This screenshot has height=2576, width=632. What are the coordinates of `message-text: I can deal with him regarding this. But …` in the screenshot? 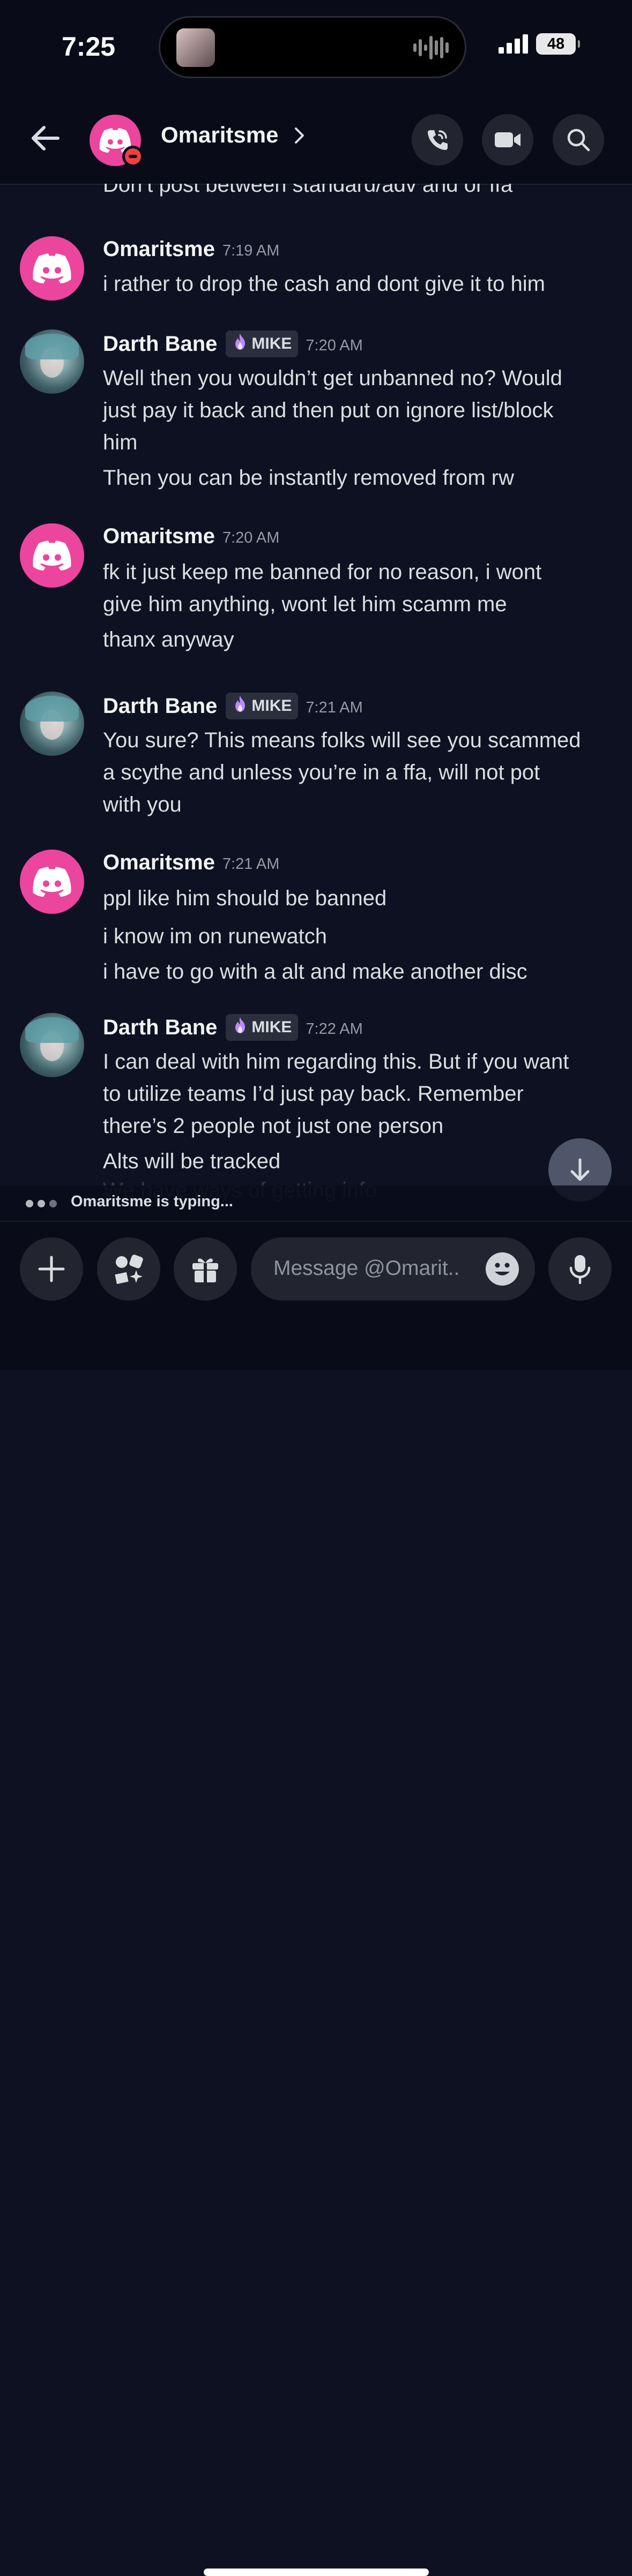 It's located at (336, 1061).